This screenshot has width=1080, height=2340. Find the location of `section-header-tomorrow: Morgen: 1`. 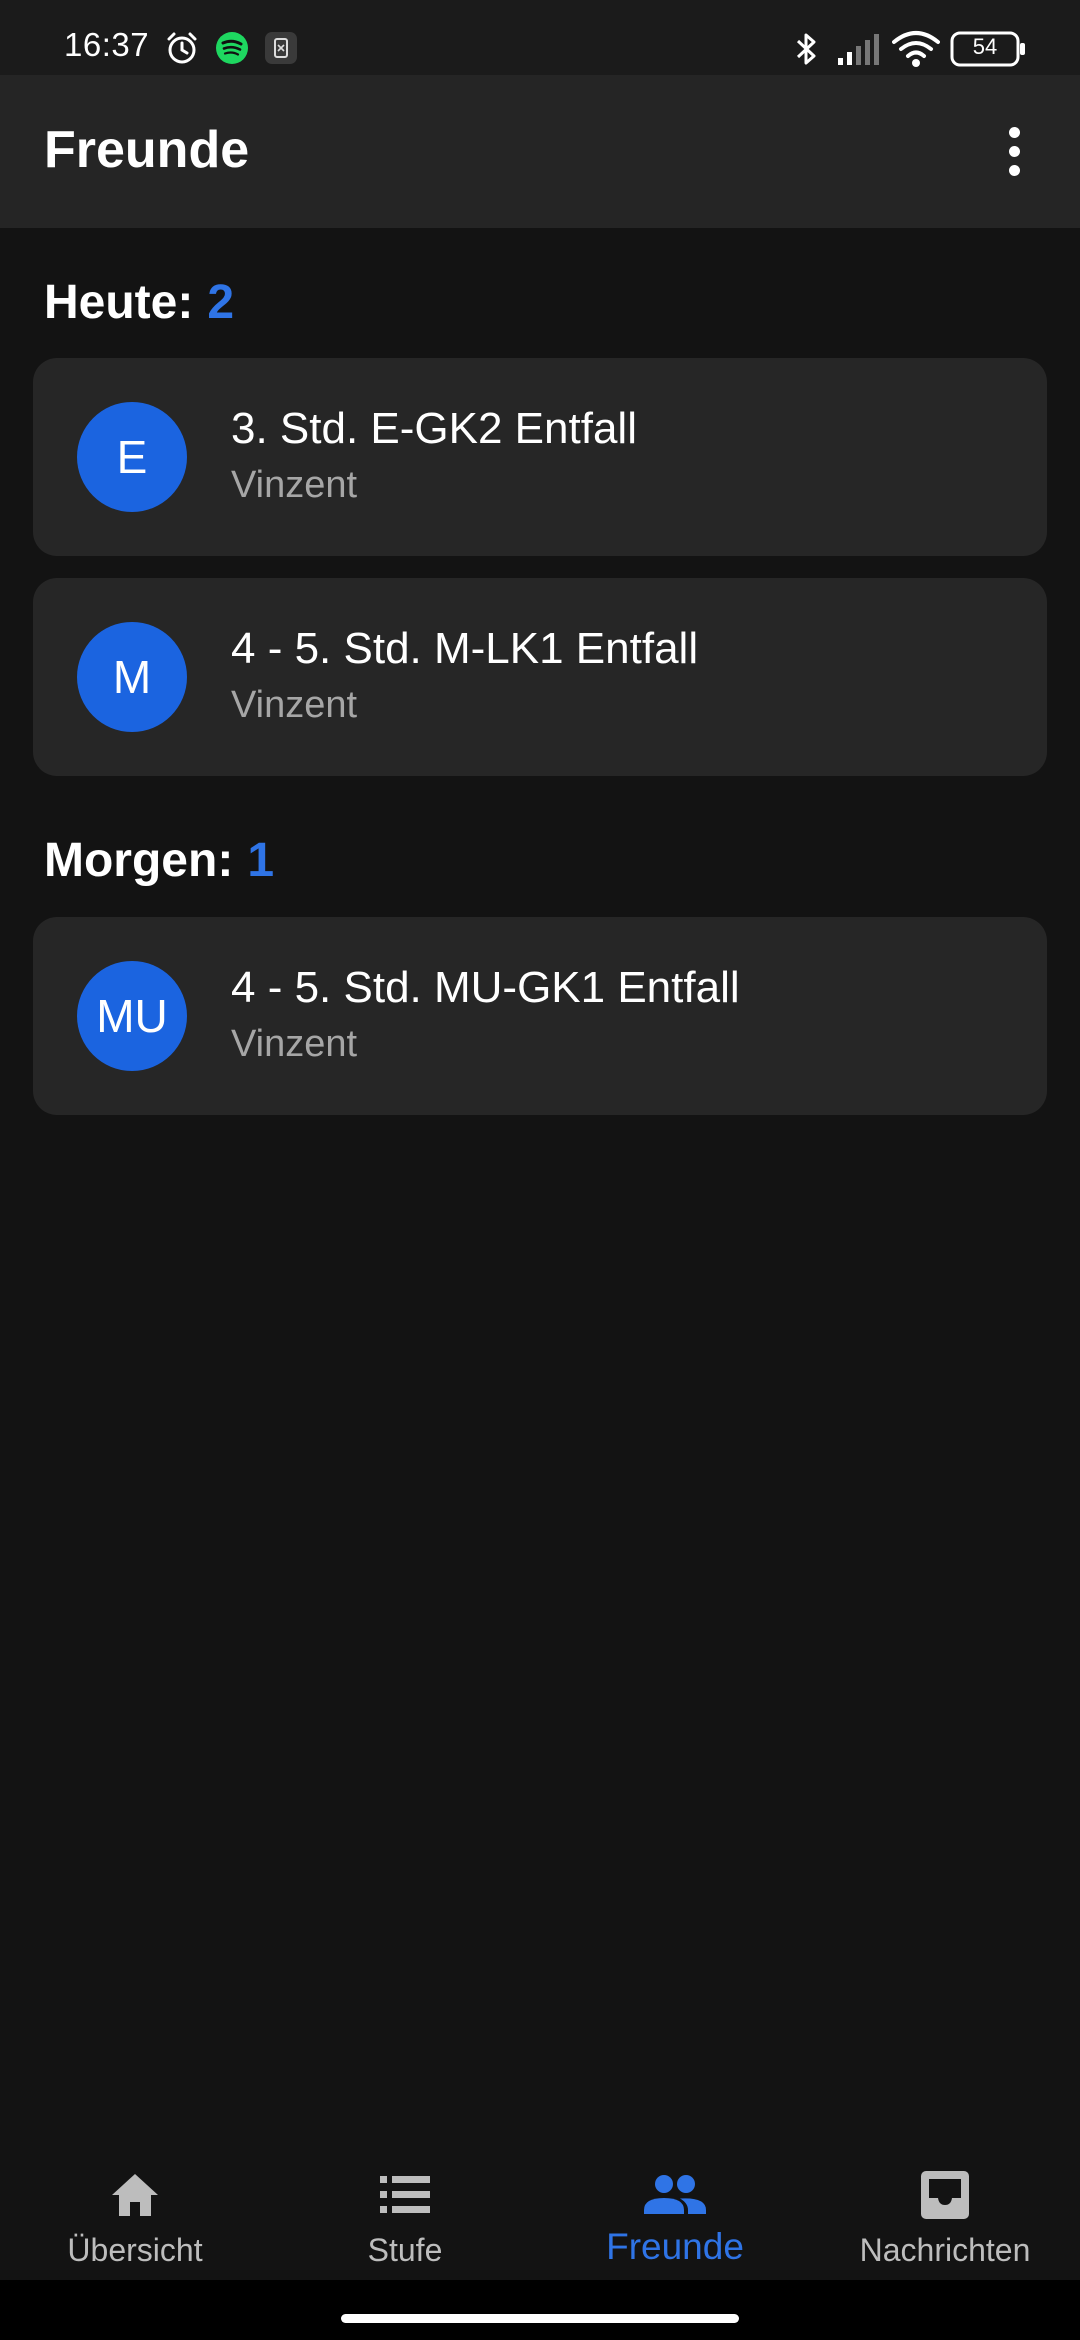

section-header-tomorrow: Morgen: 1 is located at coordinates (159, 860).